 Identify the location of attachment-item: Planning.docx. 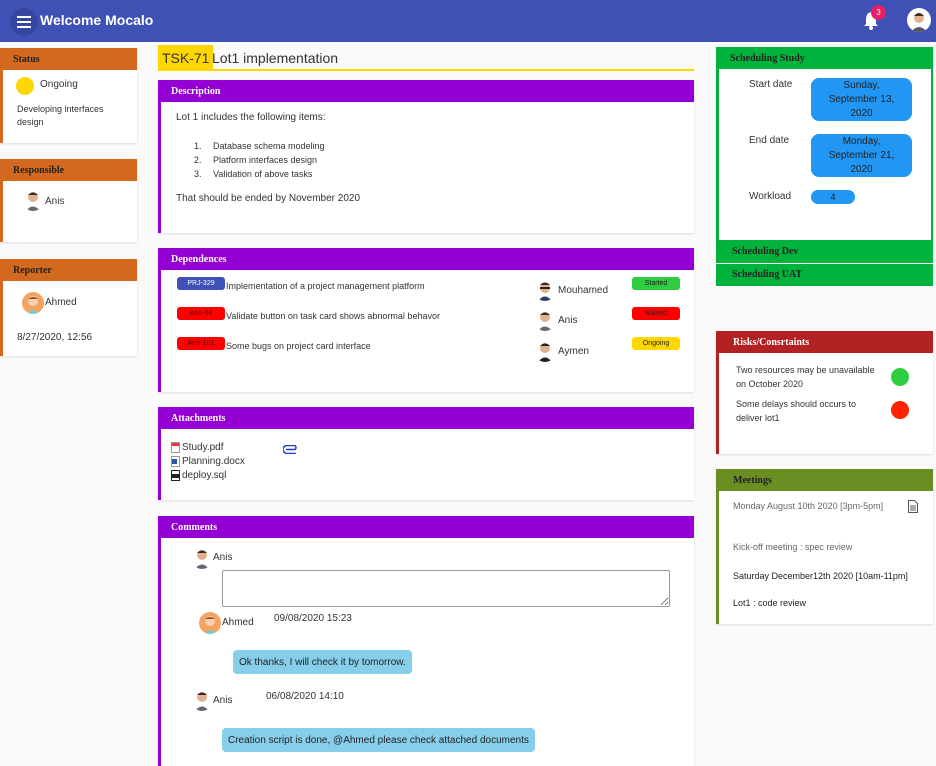
(208, 461).